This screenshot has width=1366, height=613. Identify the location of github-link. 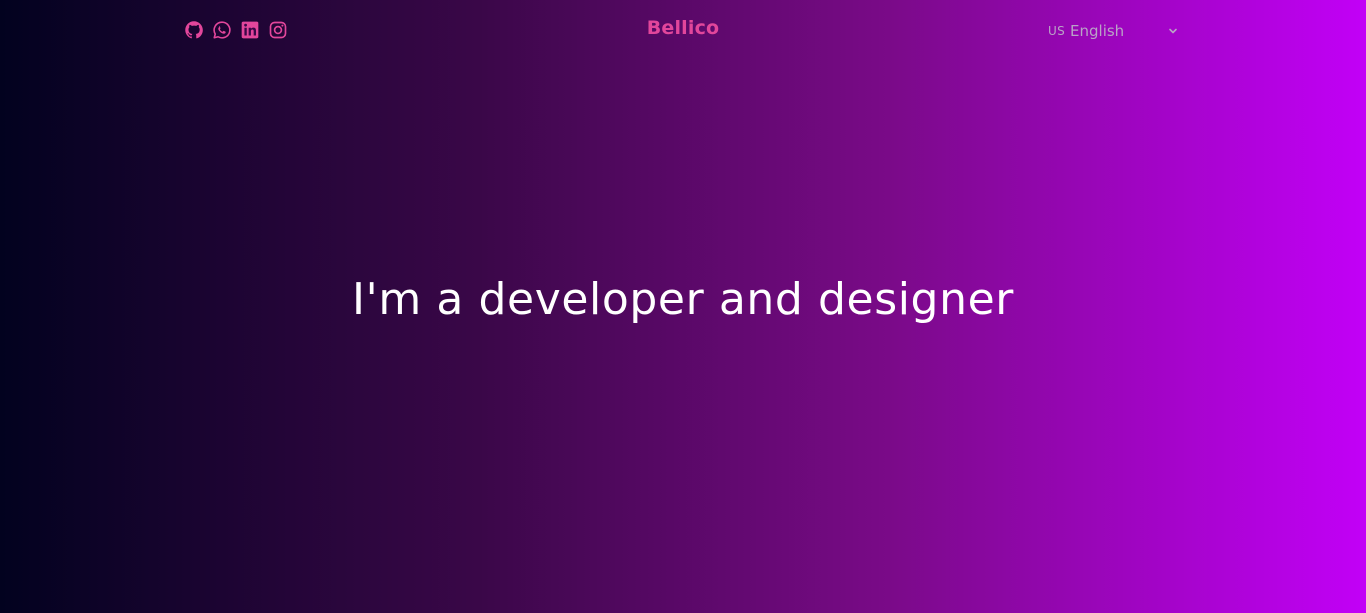
(194, 30).